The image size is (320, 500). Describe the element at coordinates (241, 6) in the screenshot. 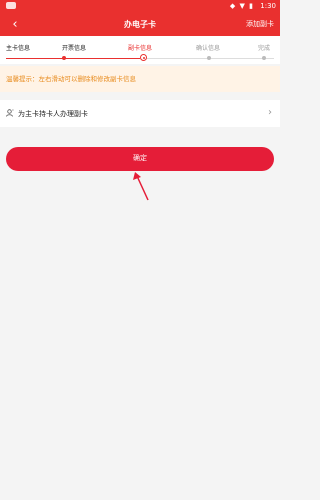

I see `status-icons: ◆ ▼ ▮` at that location.